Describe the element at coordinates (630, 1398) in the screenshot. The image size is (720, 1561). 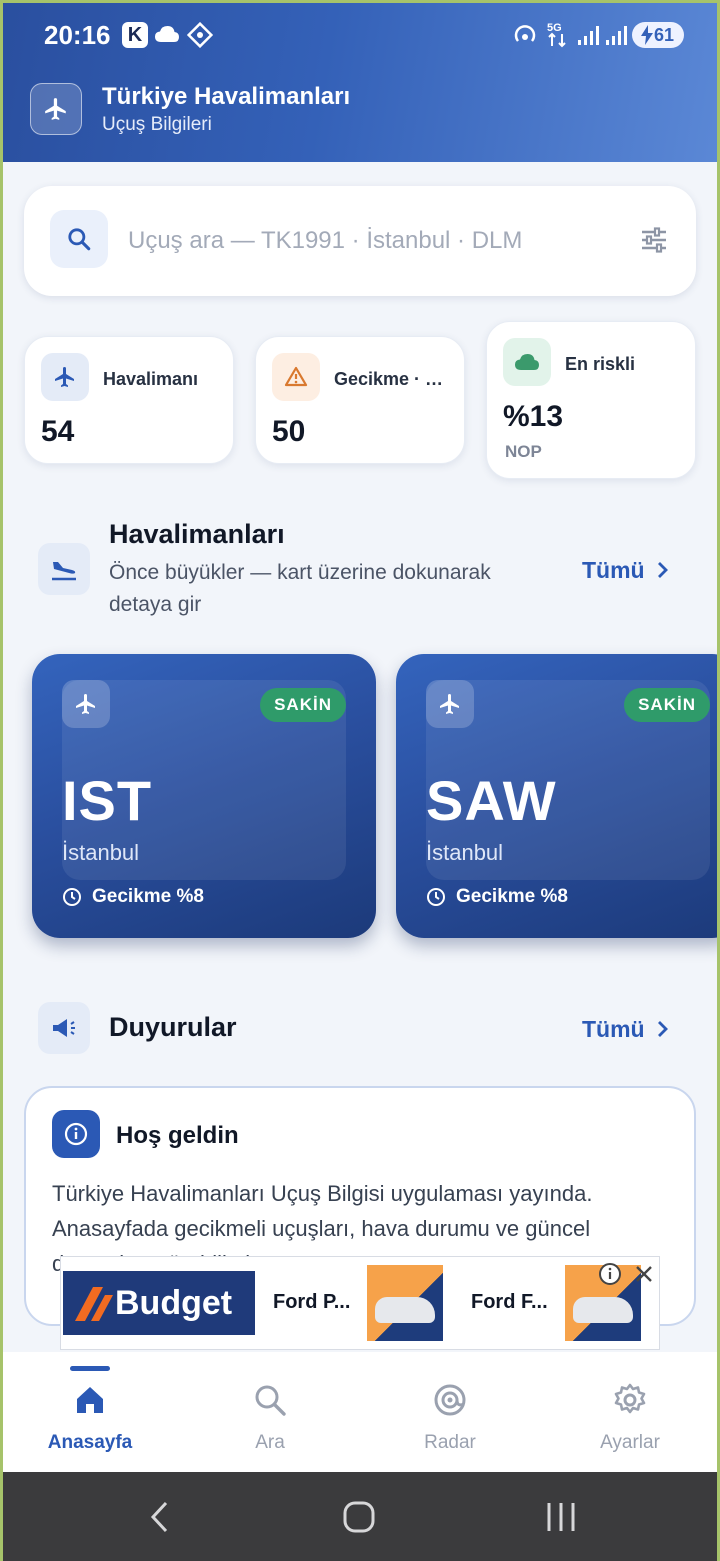
I see `gear-icon` at that location.